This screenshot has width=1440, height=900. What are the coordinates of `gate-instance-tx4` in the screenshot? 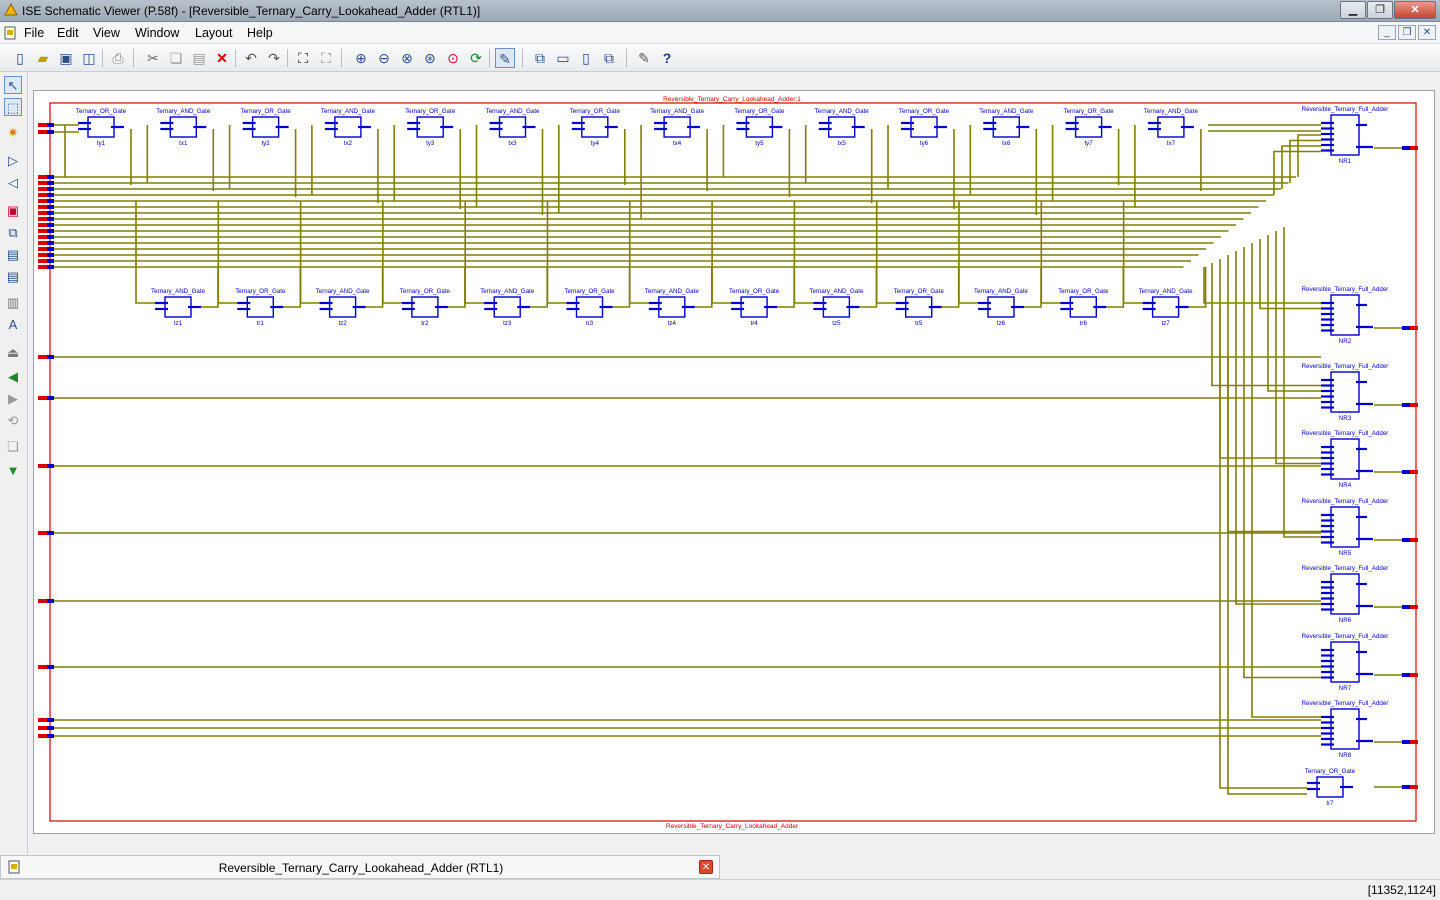 It's located at (677, 127).